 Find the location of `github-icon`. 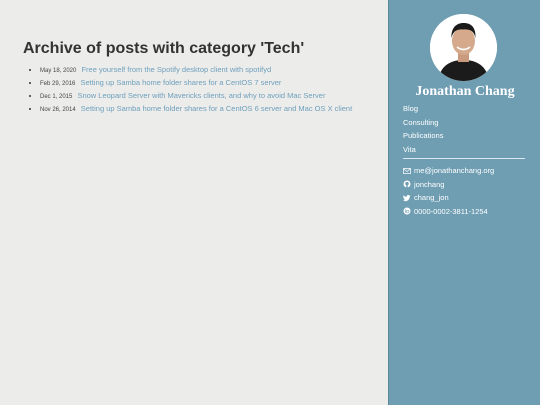

github-icon is located at coordinates (407, 184).